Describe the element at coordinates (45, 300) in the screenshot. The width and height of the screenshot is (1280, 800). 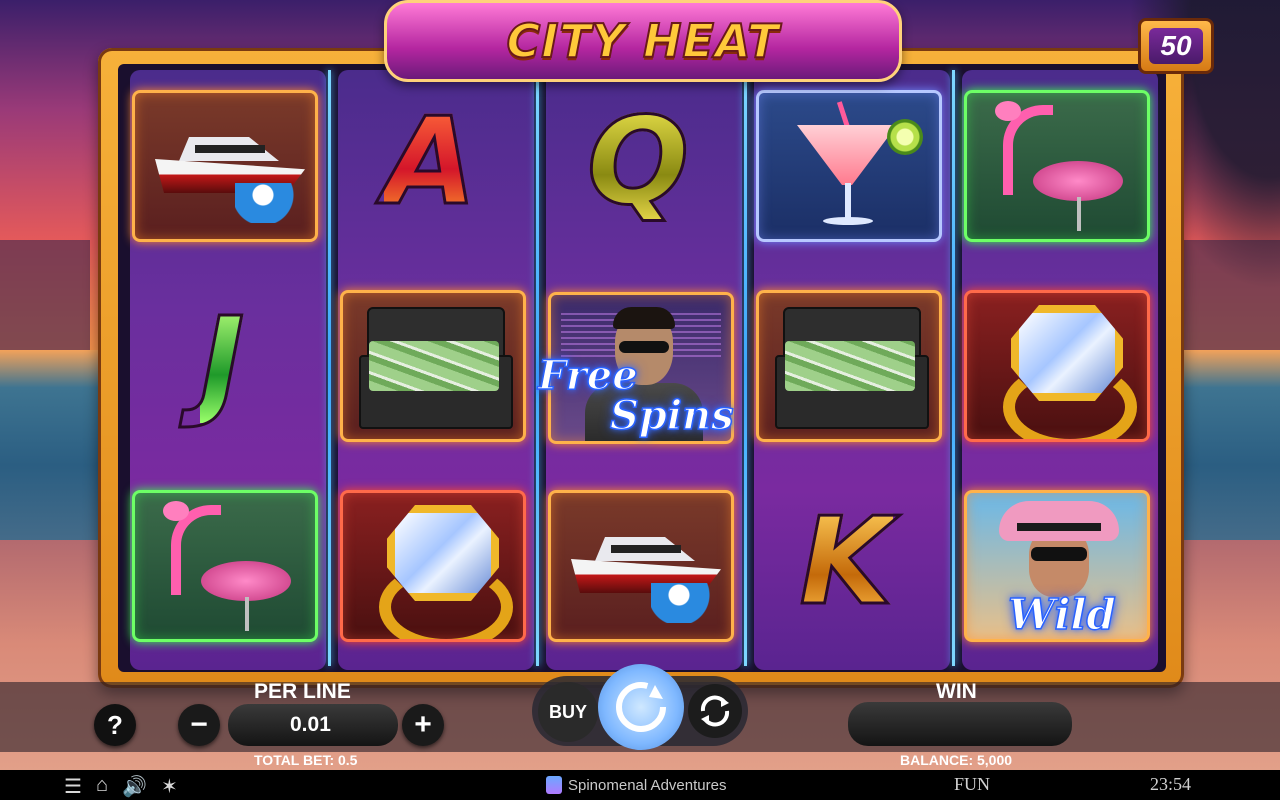
I see `city-skyline-left` at that location.